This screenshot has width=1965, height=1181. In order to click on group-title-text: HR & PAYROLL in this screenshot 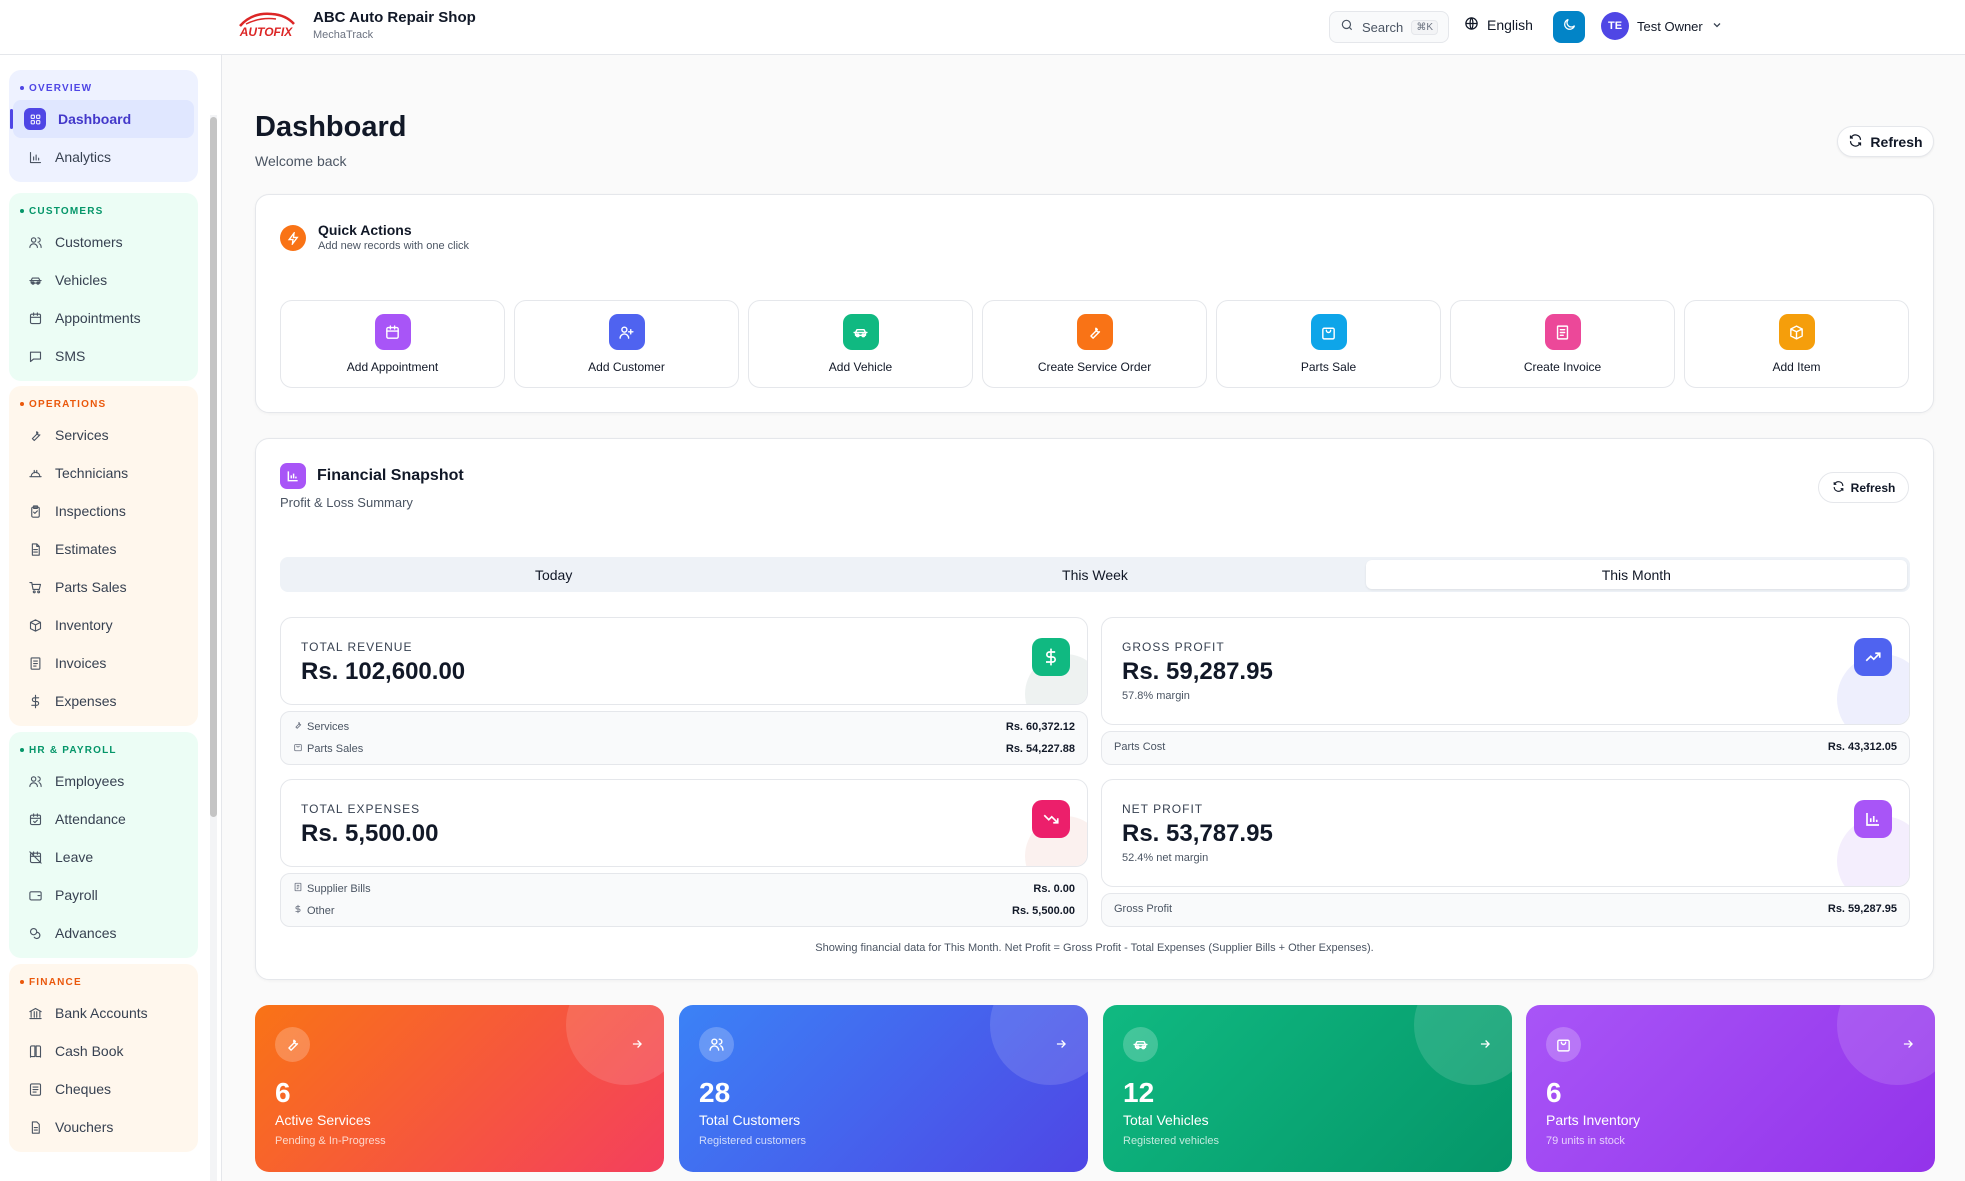, I will do `click(73, 750)`.